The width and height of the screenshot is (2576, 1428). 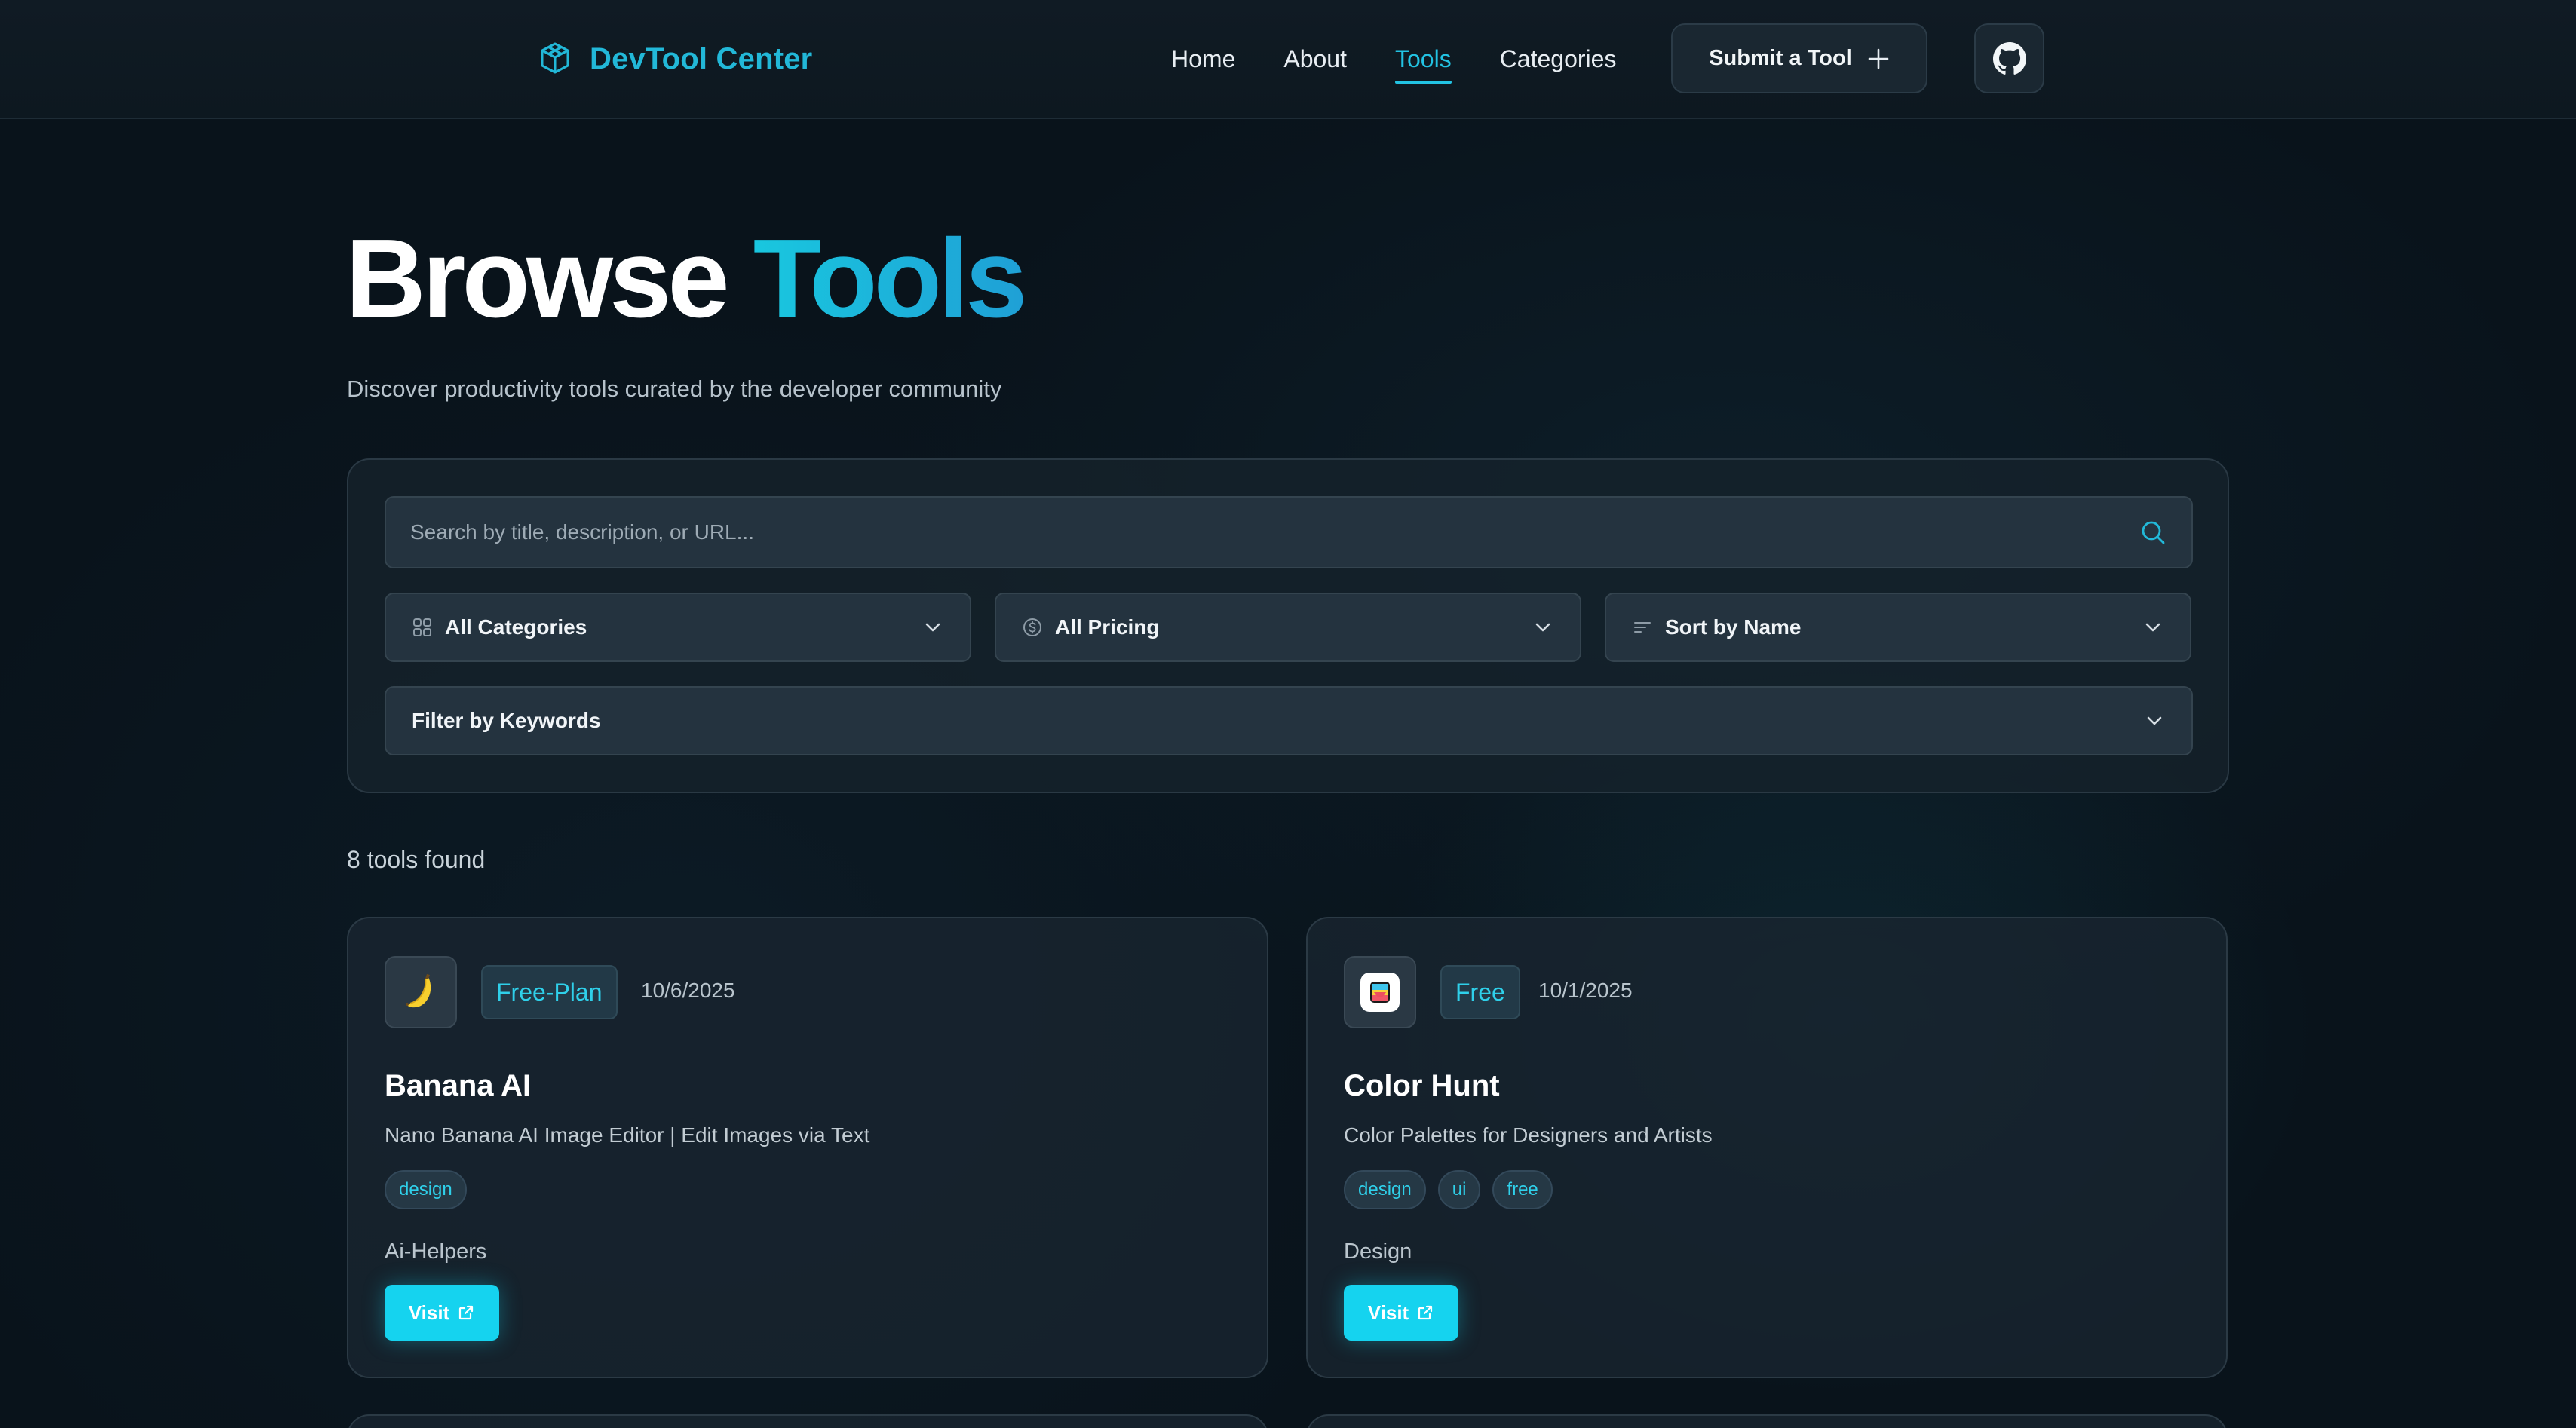 I want to click on dollar-circle-icon, so click(x=1032, y=627).